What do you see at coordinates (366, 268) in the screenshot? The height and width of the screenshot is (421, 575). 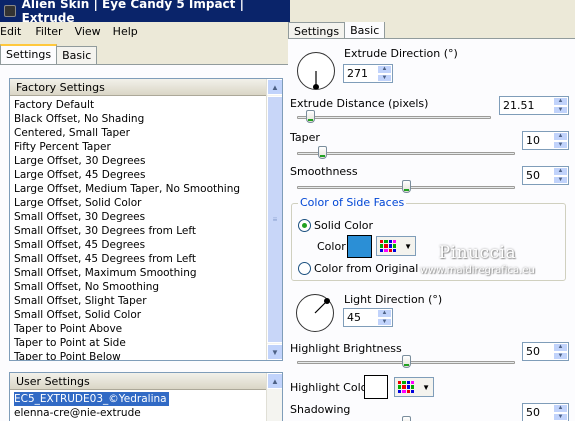 I see `color-from-original-label: Color from Original` at bounding box center [366, 268].